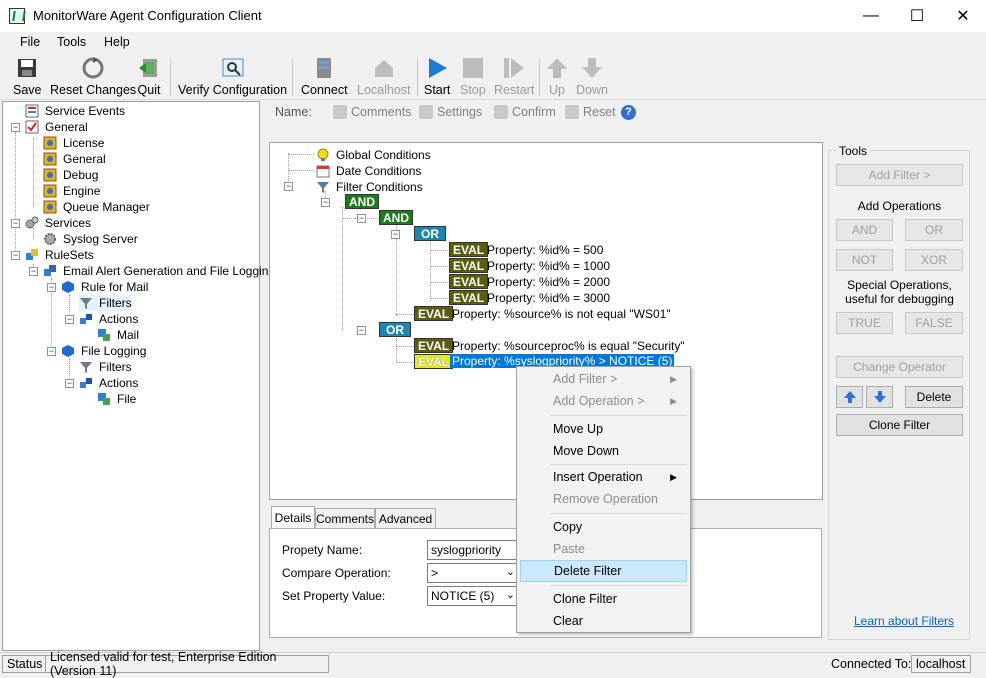 This screenshot has width=986, height=678. What do you see at coordinates (590, 112) in the screenshot?
I see `reset-button: Reset` at bounding box center [590, 112].